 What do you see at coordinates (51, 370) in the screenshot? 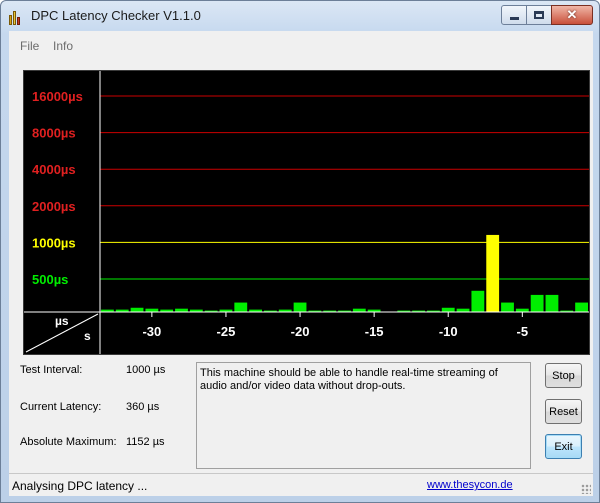
I see `test-interval-label: Test Interval:` at bounding box center [51, 370].